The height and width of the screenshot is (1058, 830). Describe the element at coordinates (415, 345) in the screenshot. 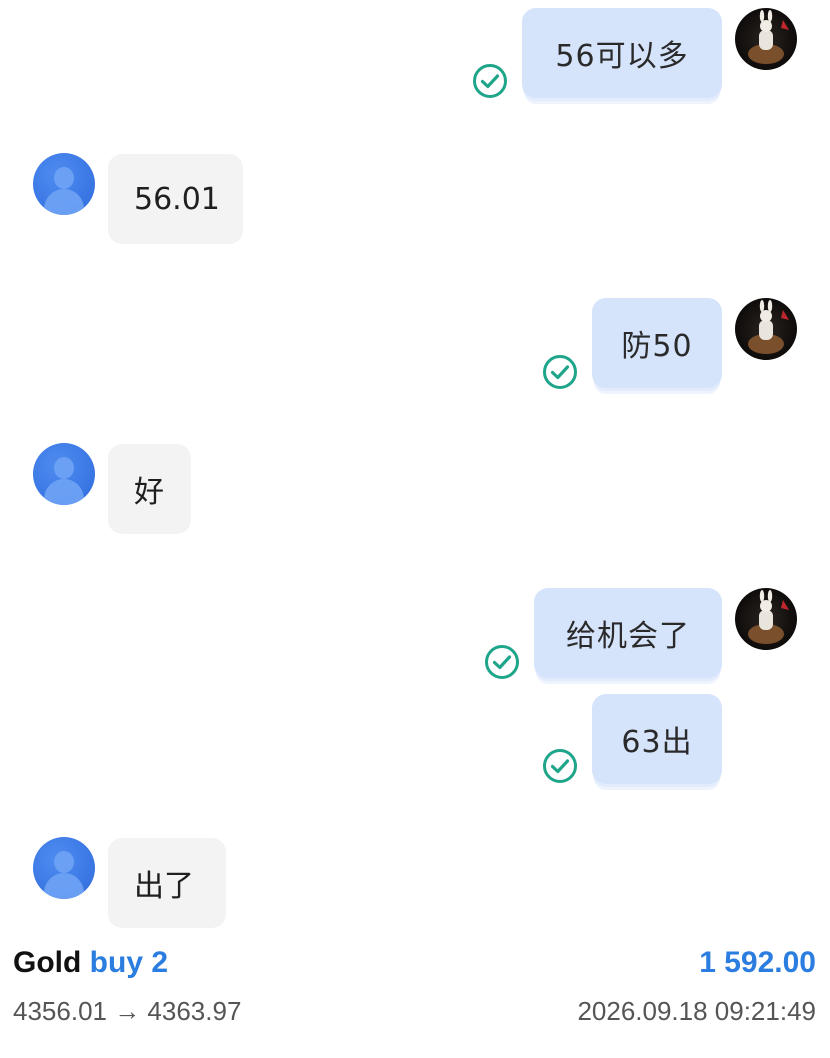

I see `message-row-outgoing: 防50` at that location.